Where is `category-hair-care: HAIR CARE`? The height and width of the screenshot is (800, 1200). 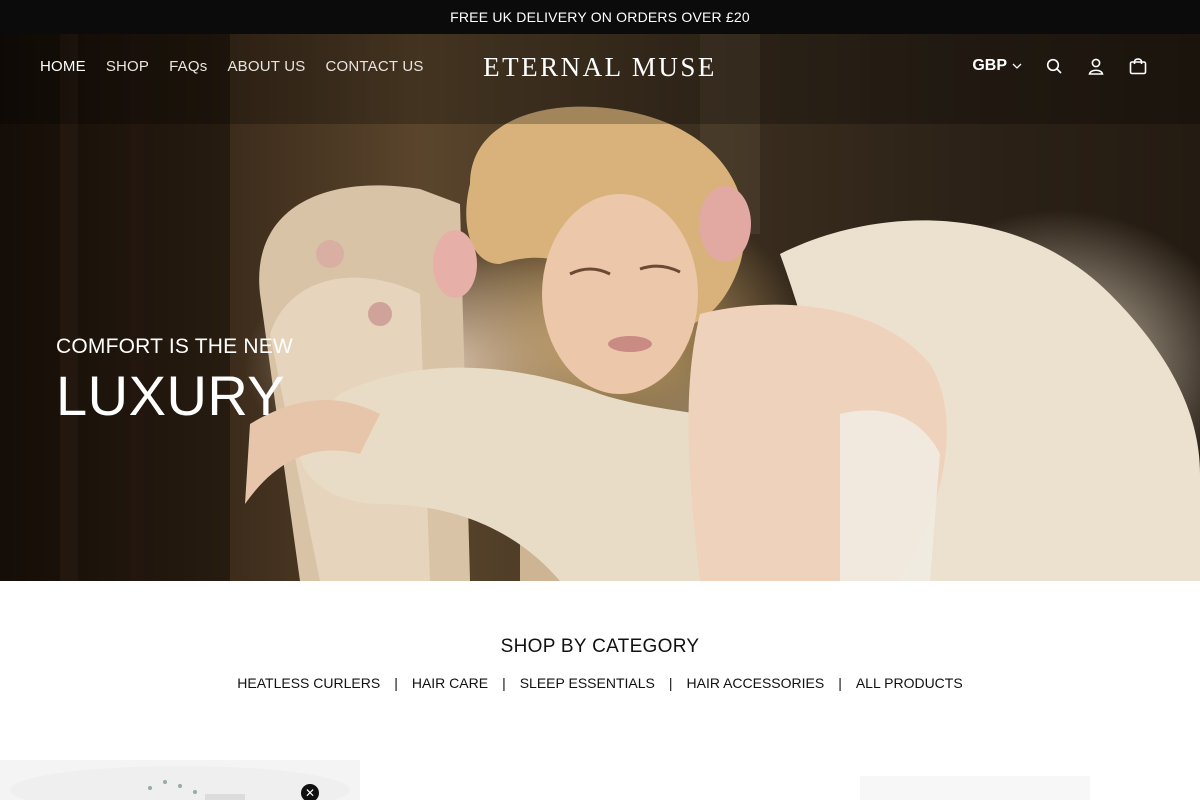
category-hair-care: HAIR CARE is located at coordinates (450, 683).